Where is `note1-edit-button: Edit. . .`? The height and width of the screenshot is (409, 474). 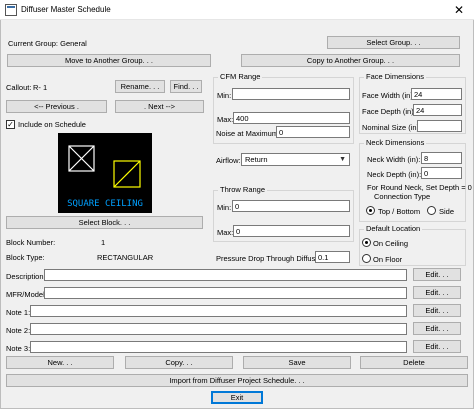
note1-edit-button: Edit. . . is located at coordinates (437, 310).